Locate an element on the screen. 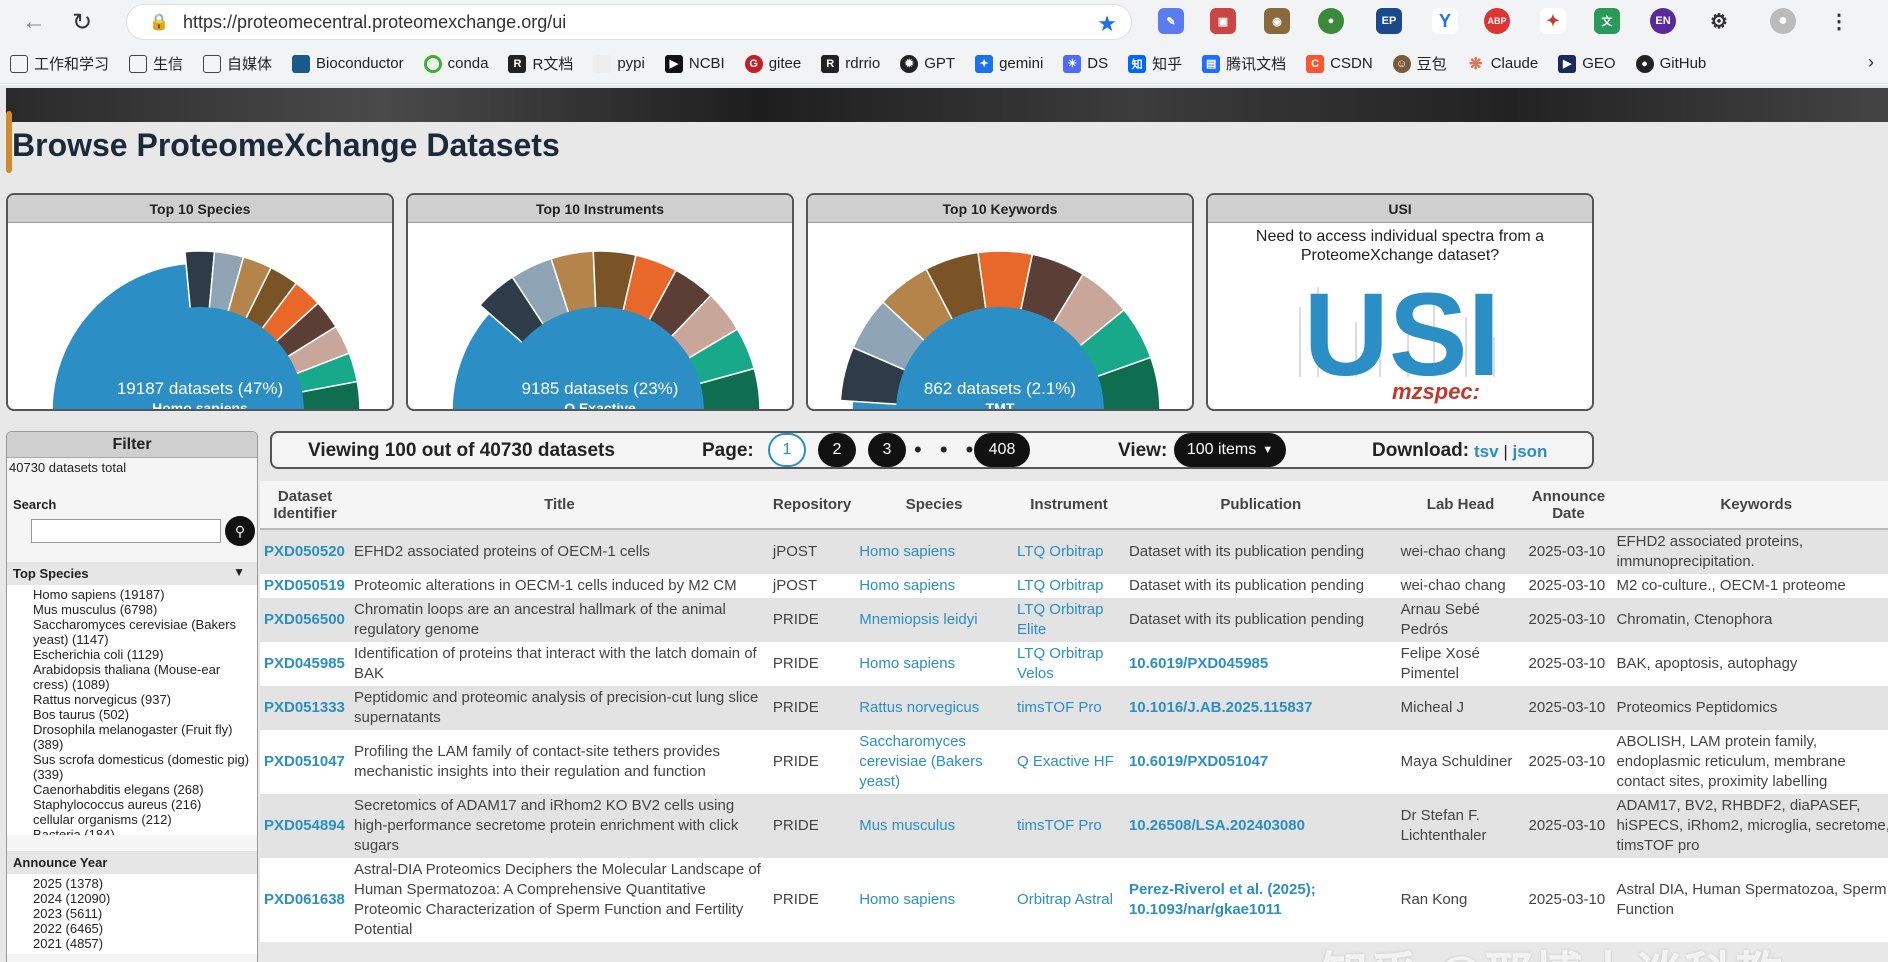  column-header: Dataset Identifier is located at coordinates (305, 505).